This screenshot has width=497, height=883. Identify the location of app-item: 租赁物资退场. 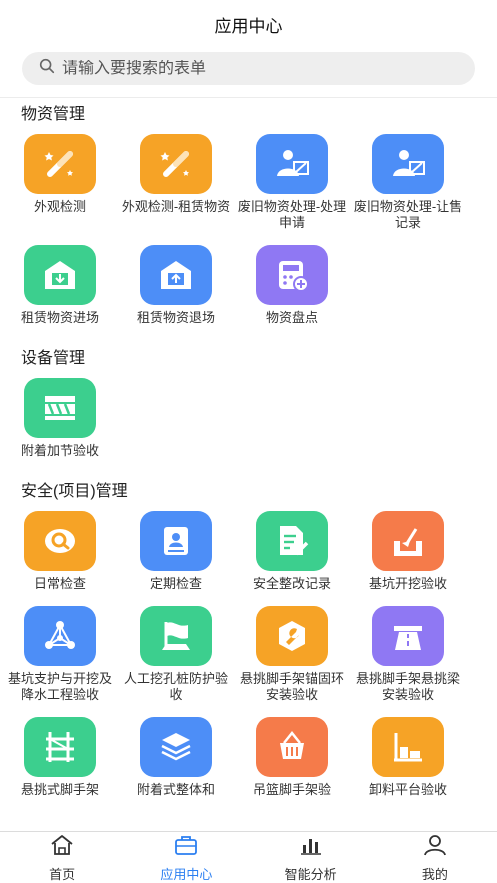
(176, 285).